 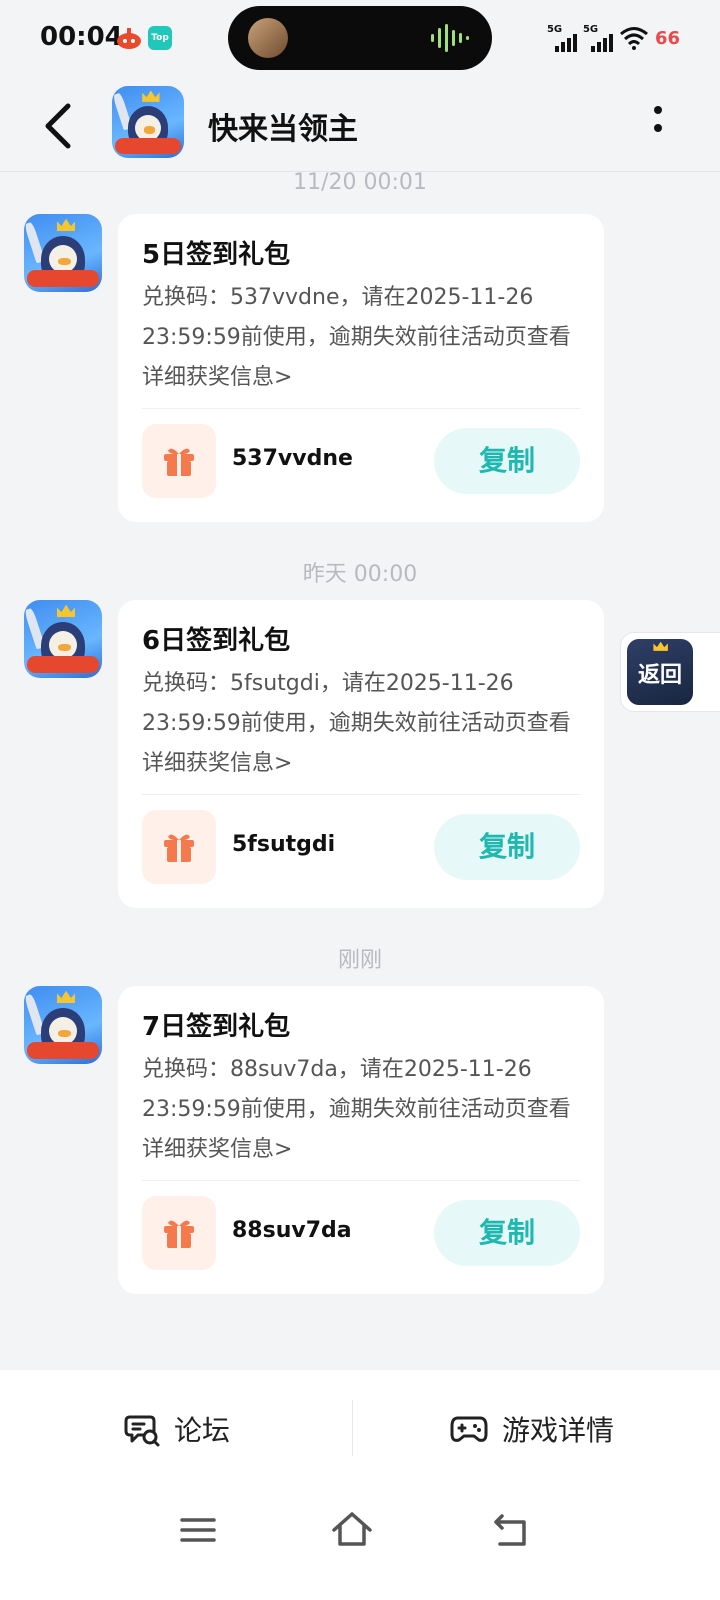 I want to click on page-title: 快来当领主, so click(x=283, y=129).